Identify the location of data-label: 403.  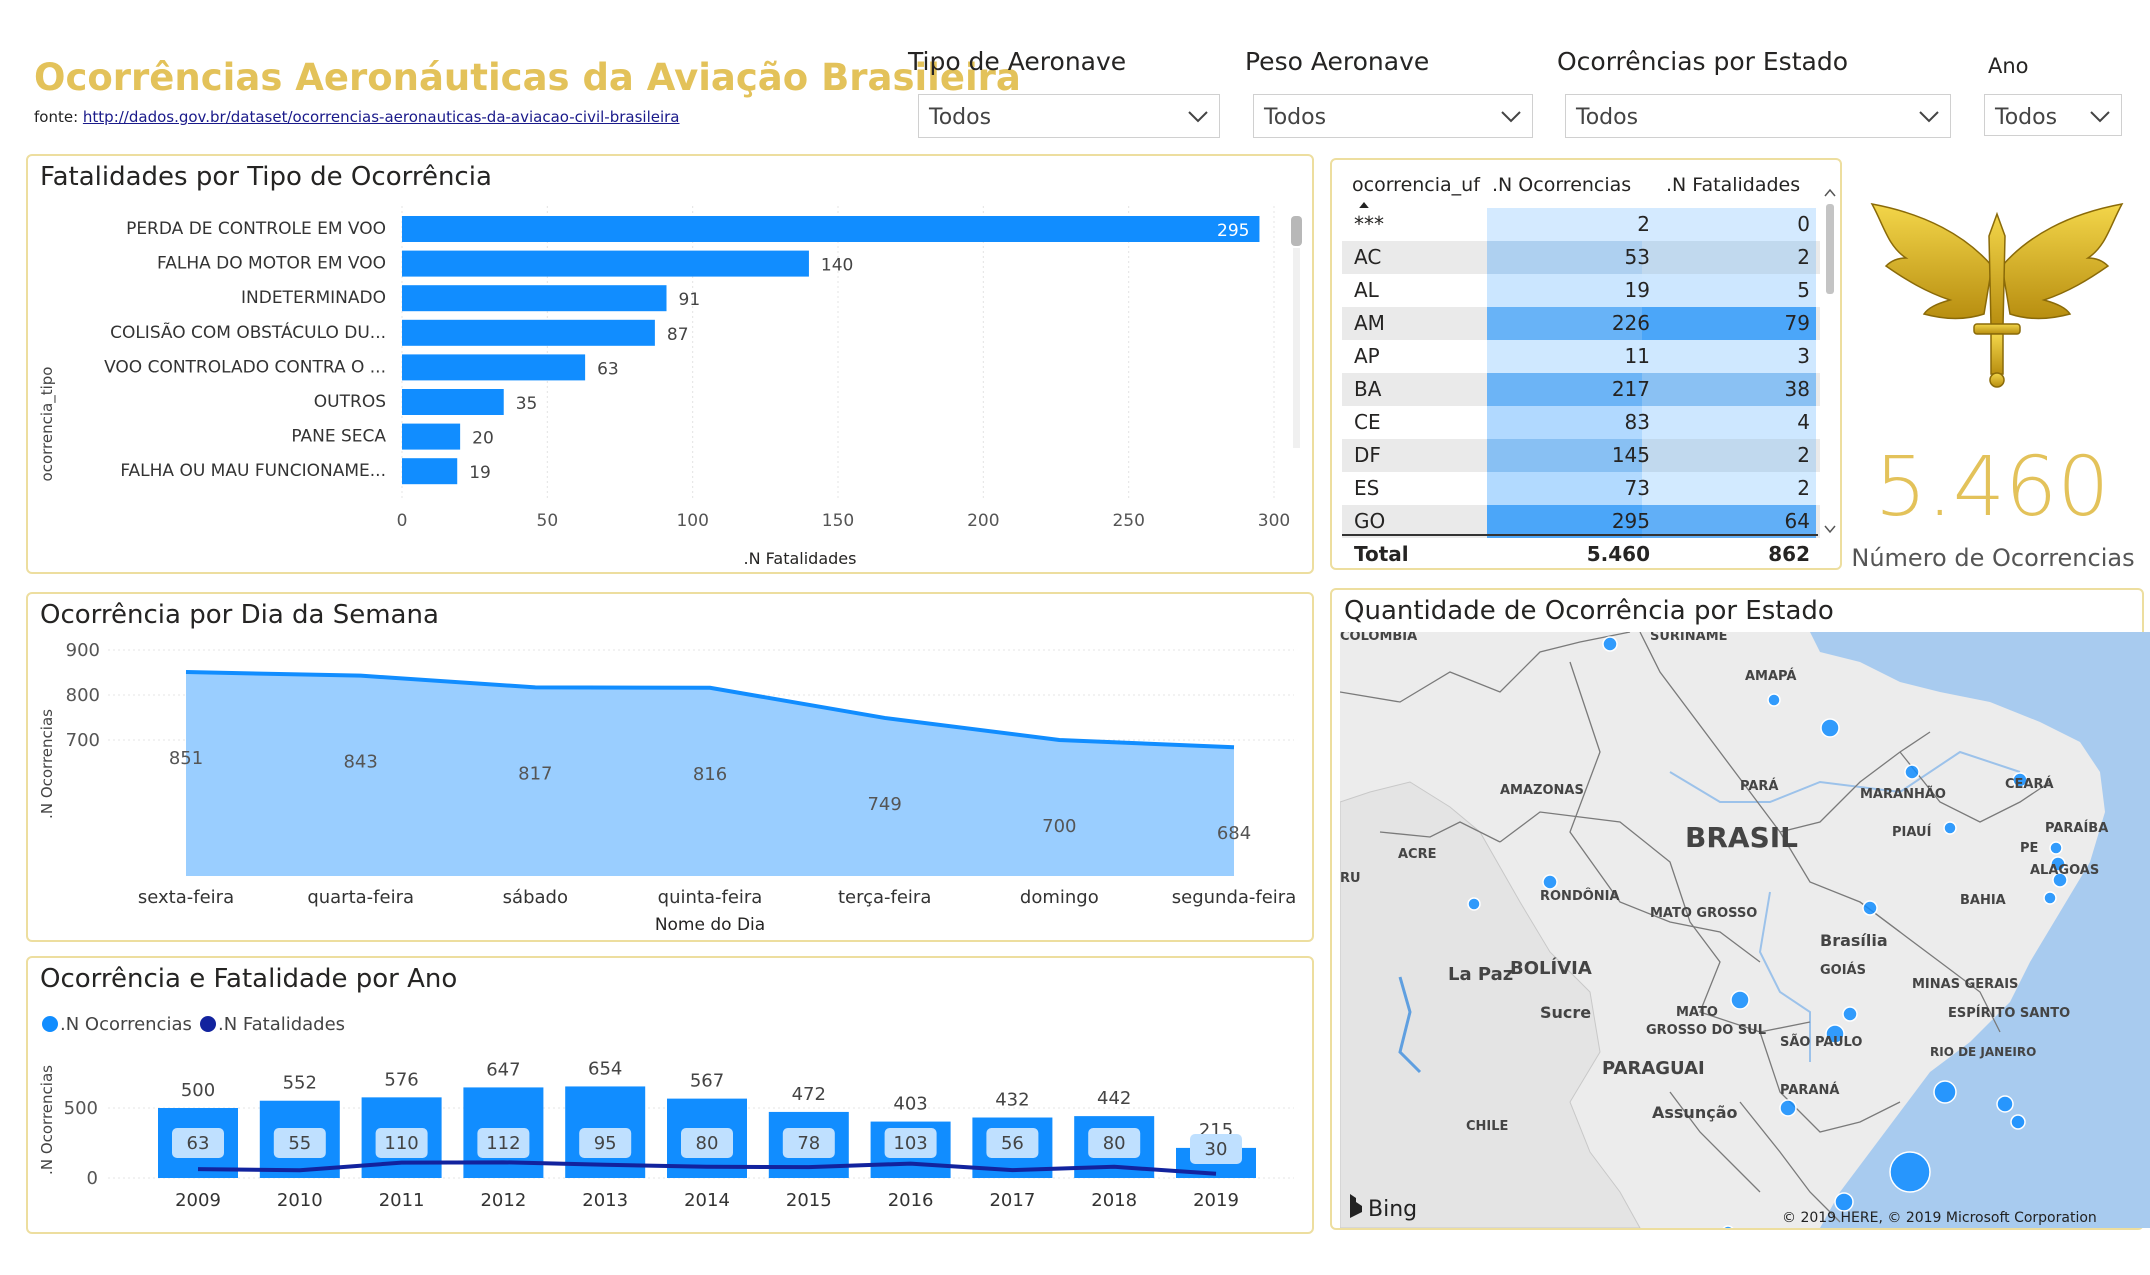
(910, 1104).